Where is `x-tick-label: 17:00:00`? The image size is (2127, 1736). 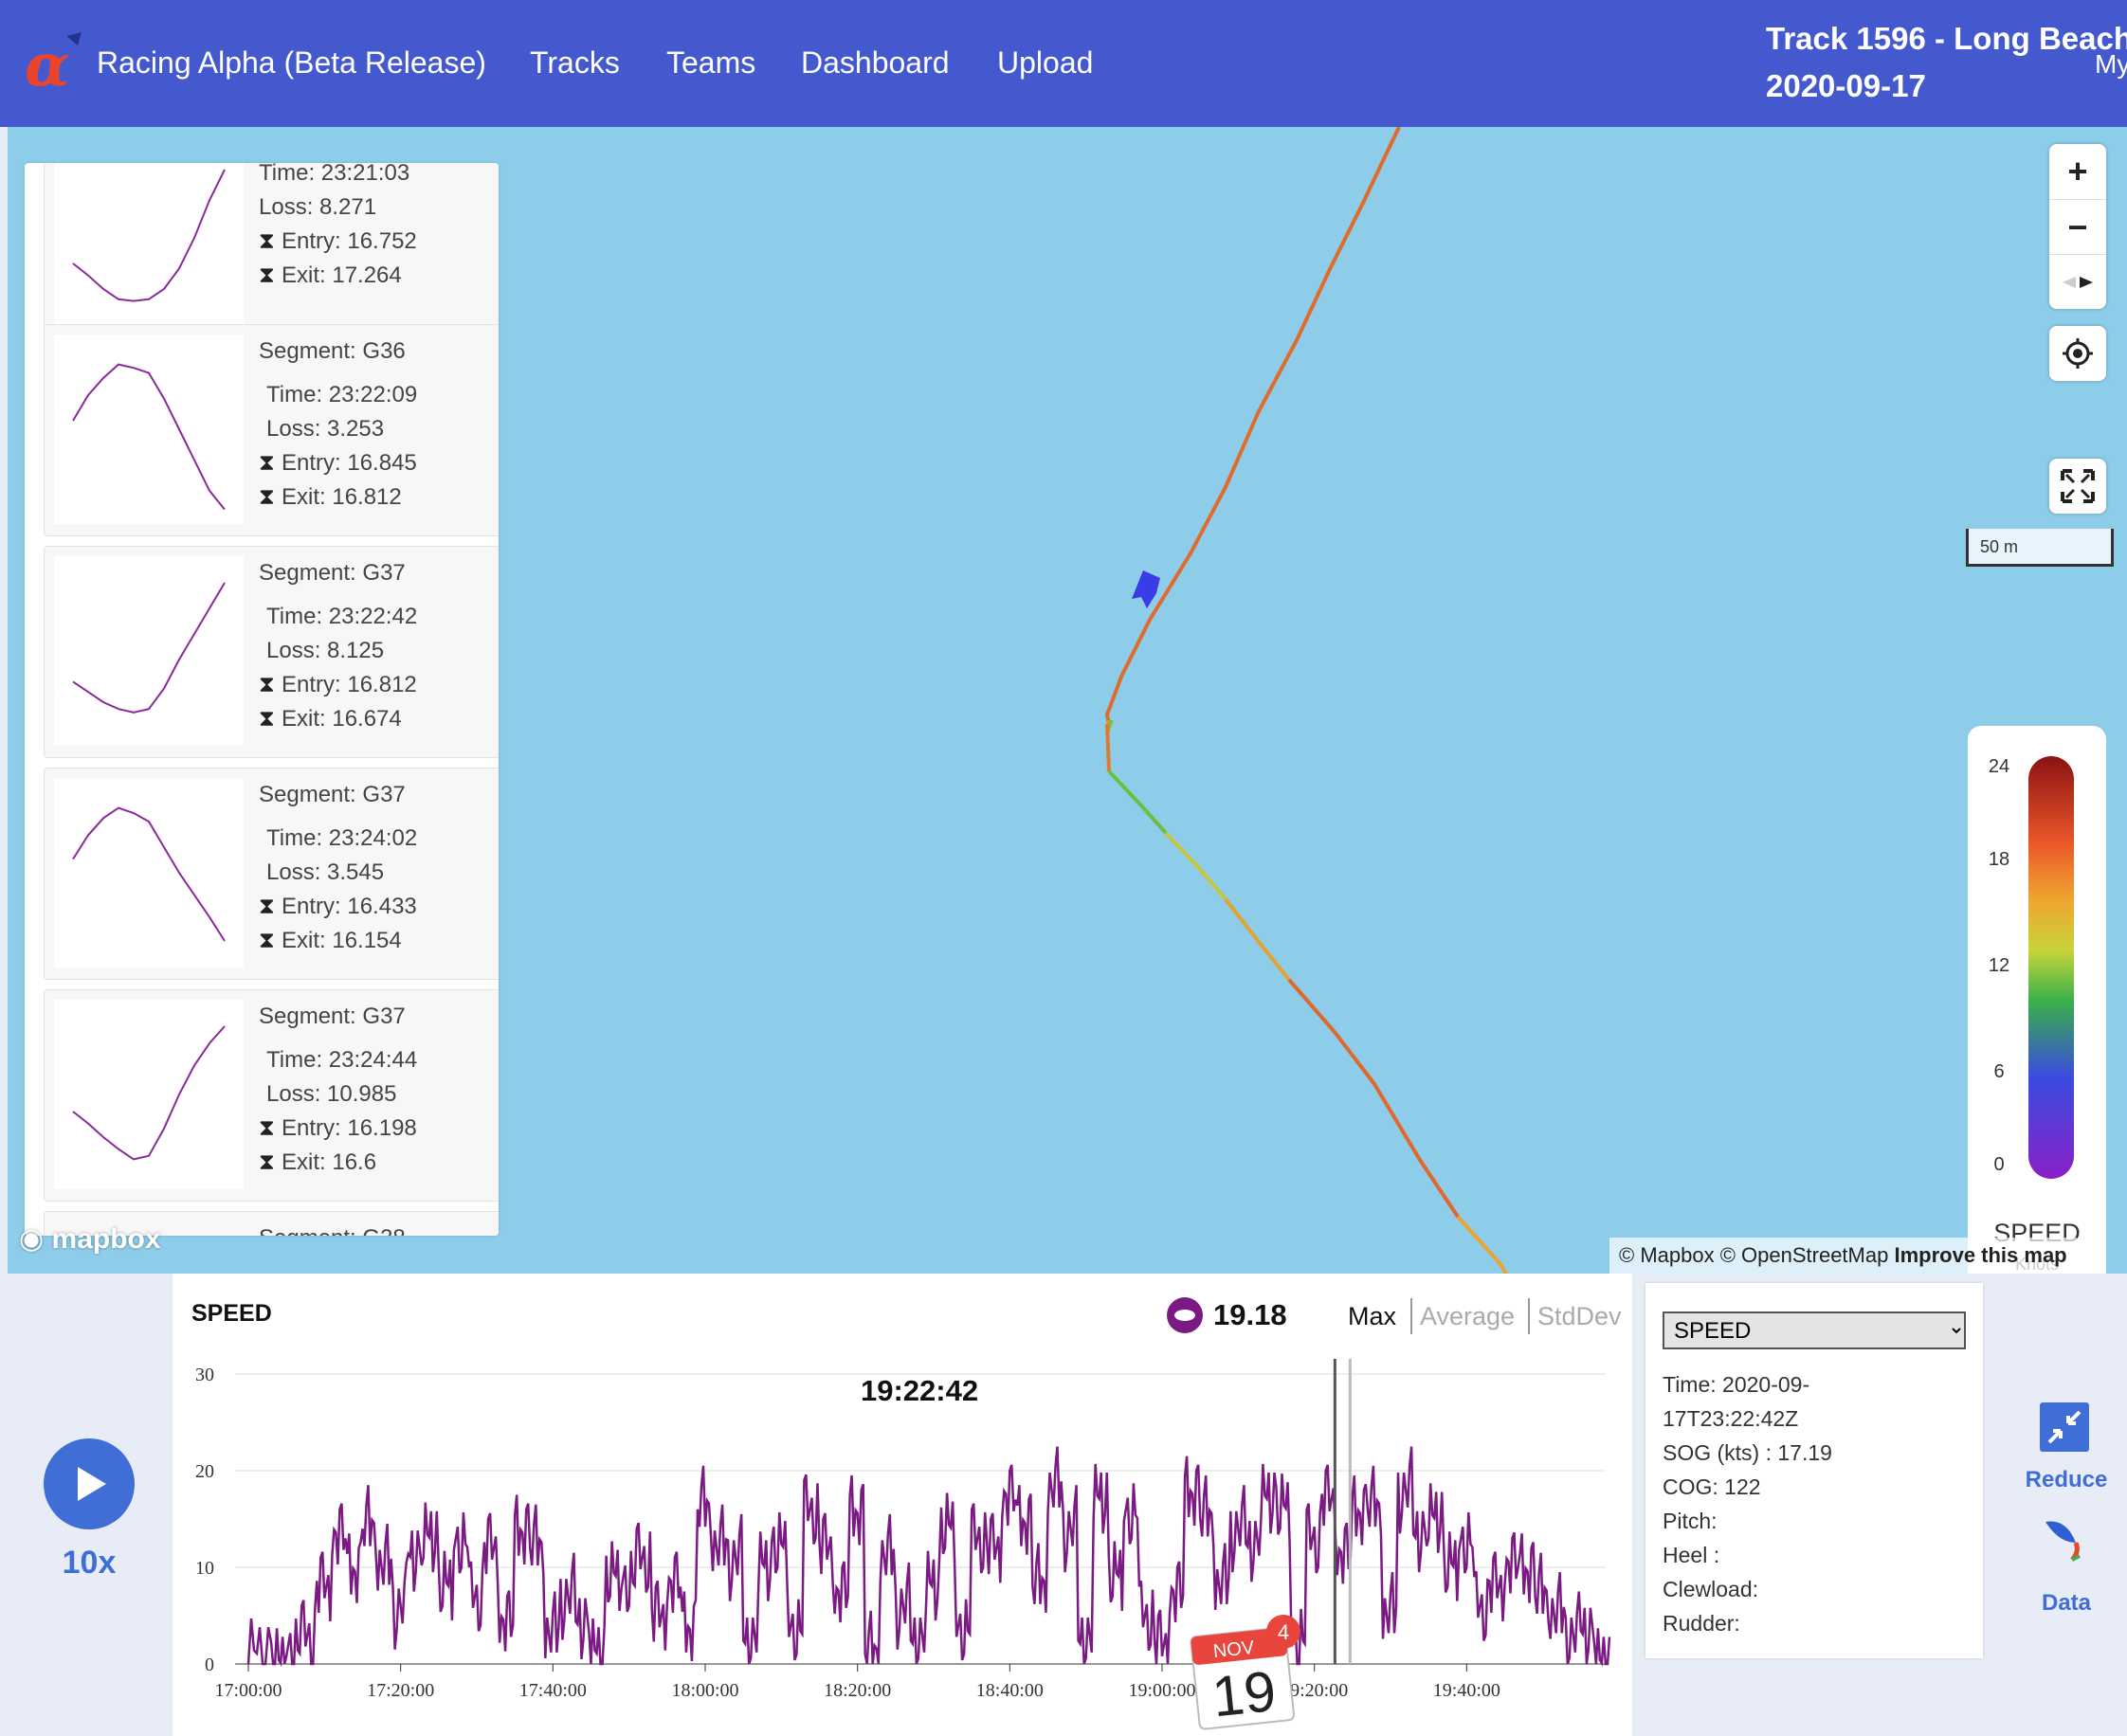 x-tick-label: 17:00:00 is located at coordinates (248, 1690).